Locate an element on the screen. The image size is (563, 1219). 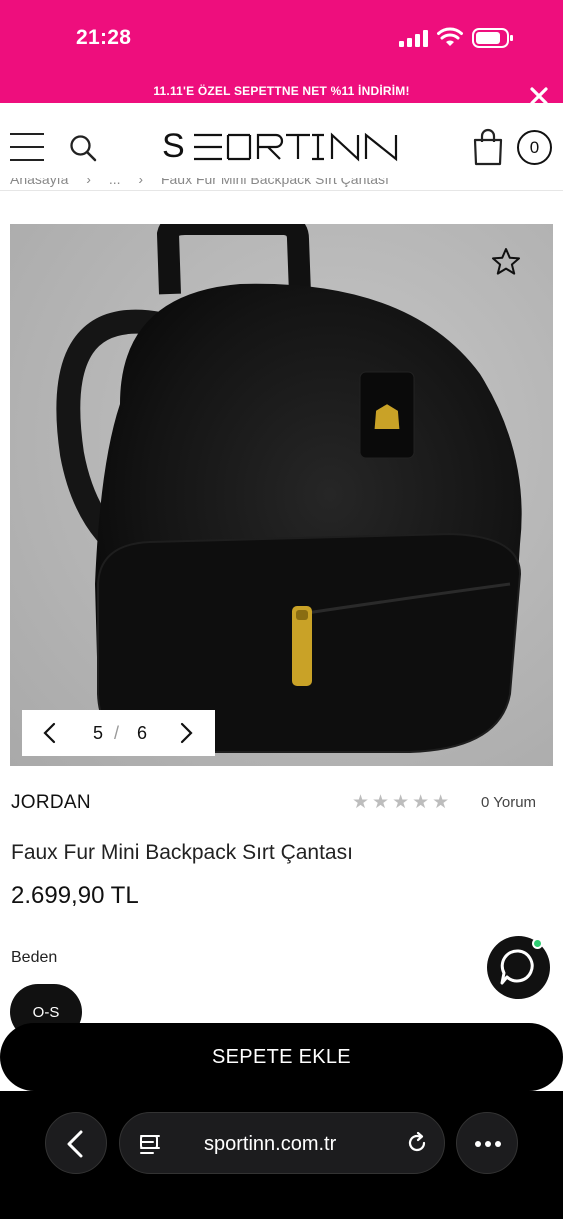
promo-text: 11.11'E ÖZEL SEPETTNE NET %11 İNDİRİM! is located at coordinates (281, 91).